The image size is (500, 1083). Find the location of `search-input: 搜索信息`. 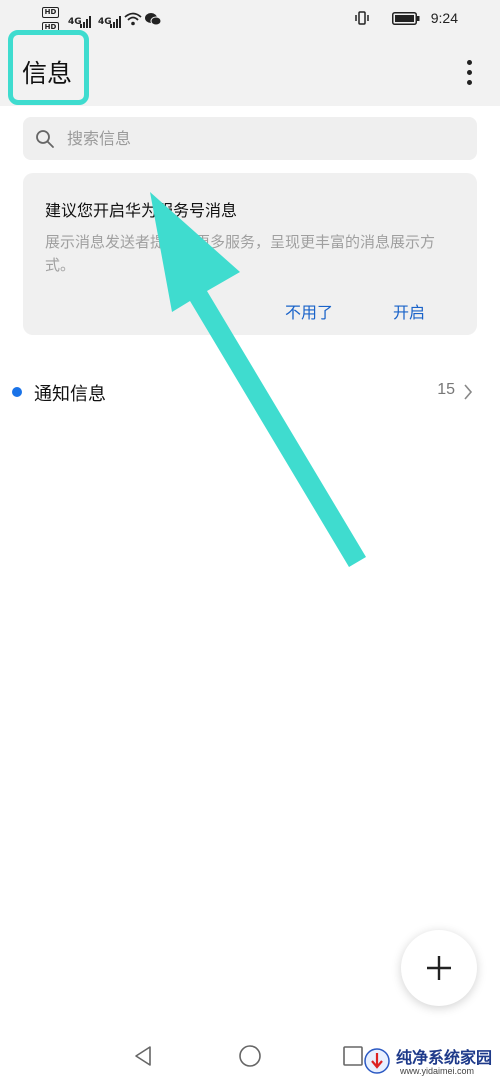

search-input: 搜索信息 is located at coordinates (99, 138).